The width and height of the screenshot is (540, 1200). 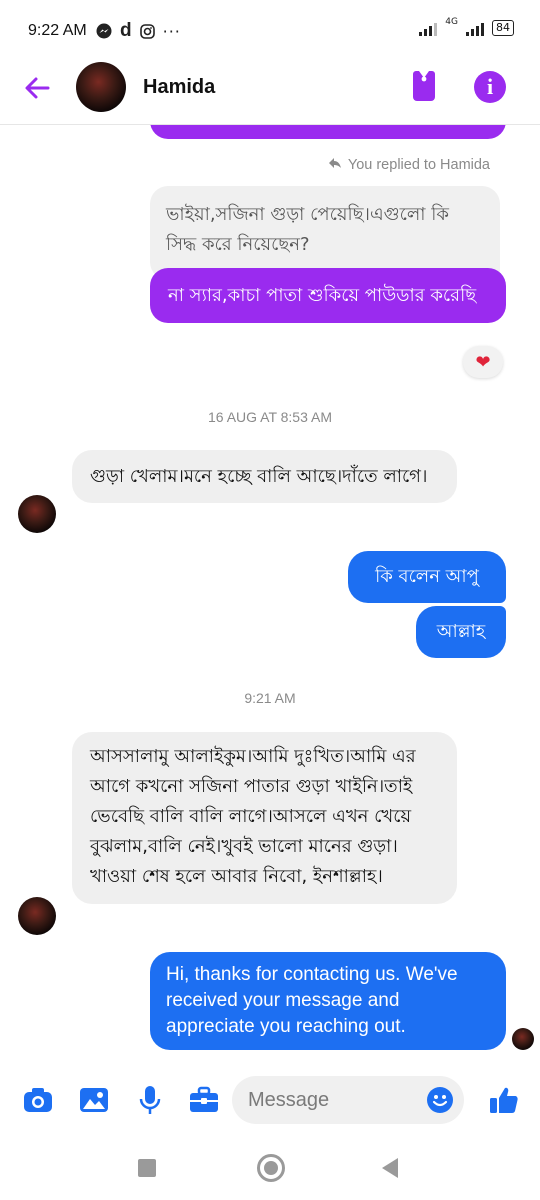 What do you see at coordinates (270, 417) in the screenshot?
I see `date-separator: 16 AUG AT 8:53 AM` at bounding box center [270, 417].